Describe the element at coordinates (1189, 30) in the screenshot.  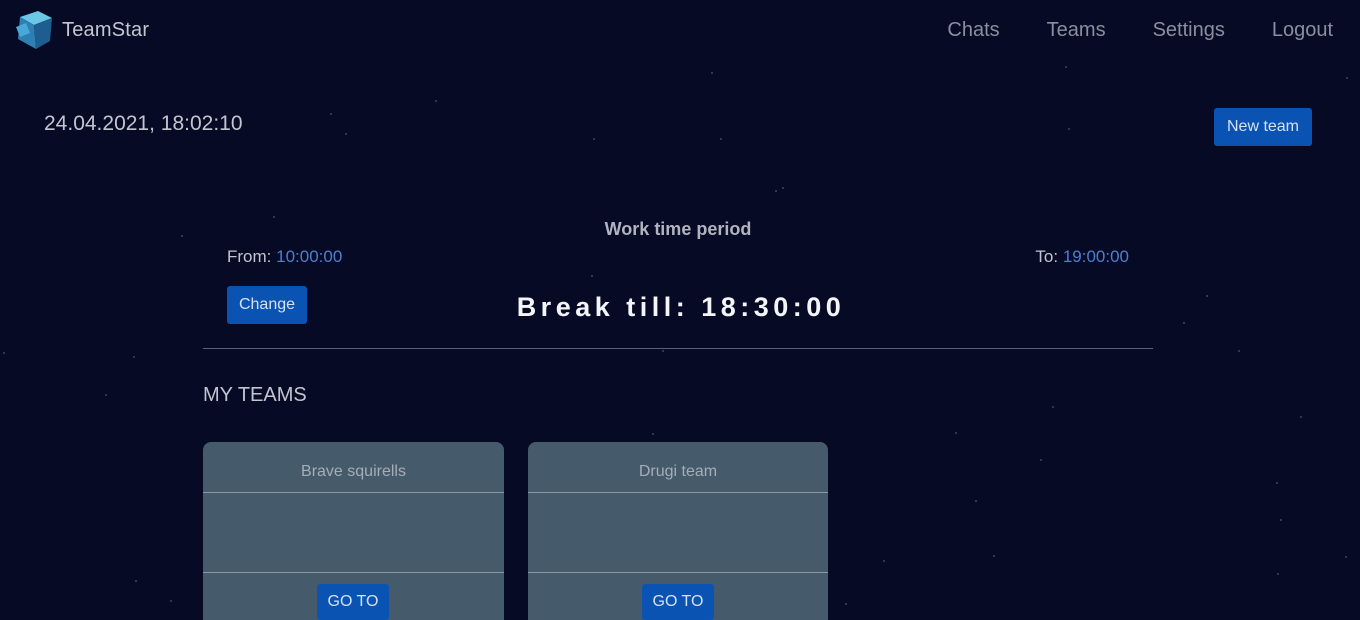
I see `nav-link-settings: Settings` at that location.